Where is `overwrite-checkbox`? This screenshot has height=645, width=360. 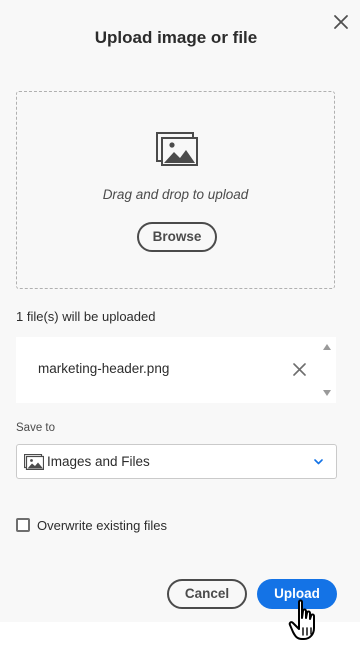 overwrite-checkbox is located at coordinates (23, 525).